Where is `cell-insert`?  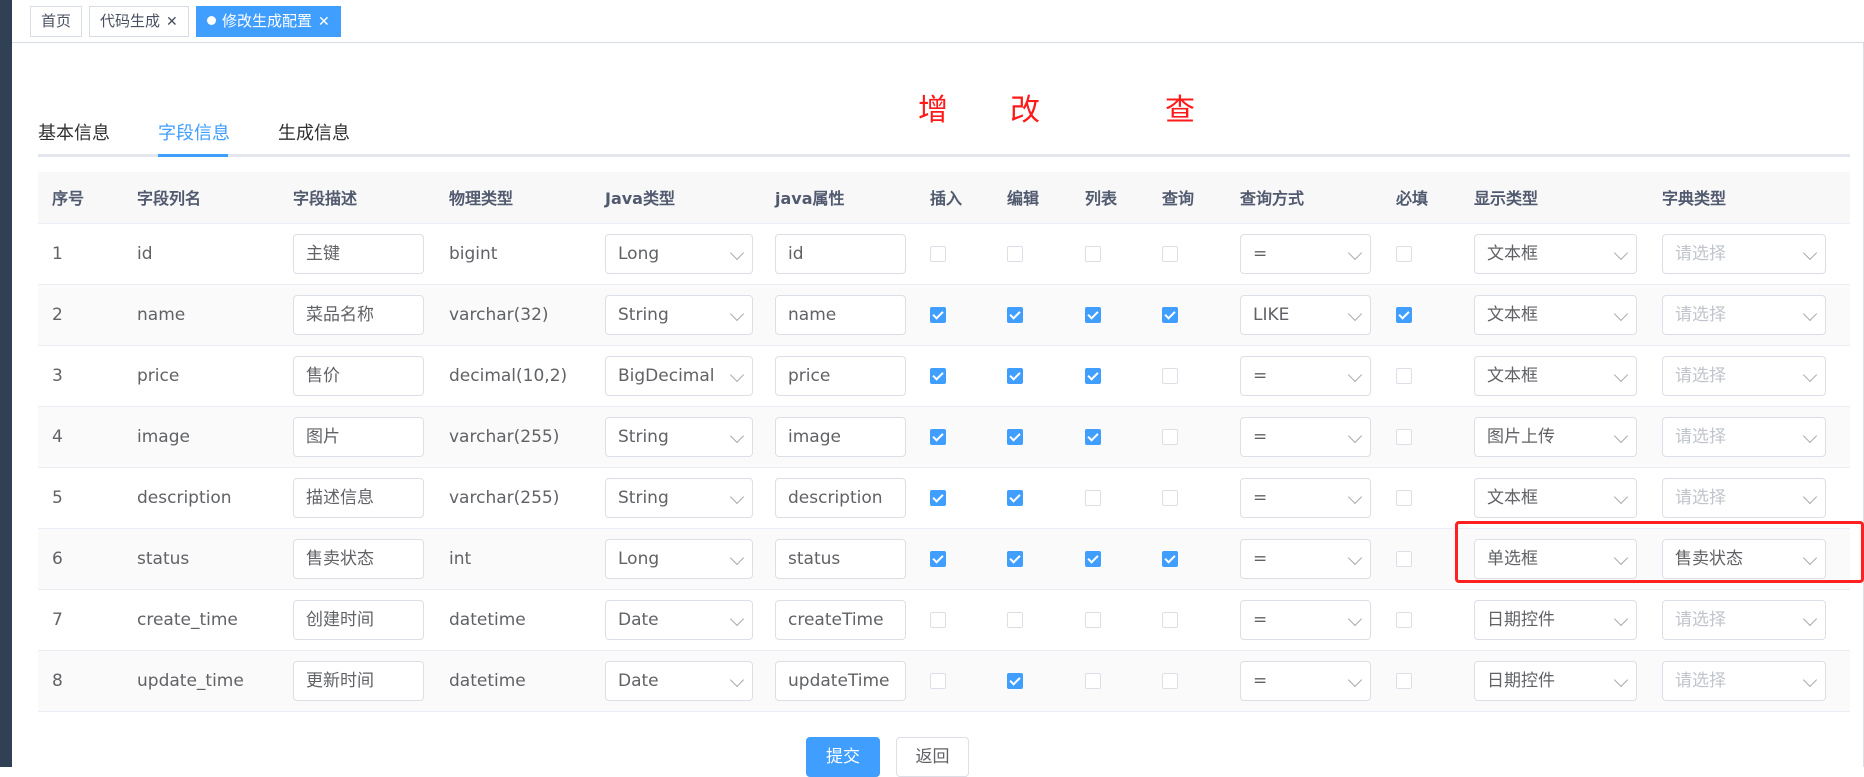
cell-insert is located at coordinates (954, 254).